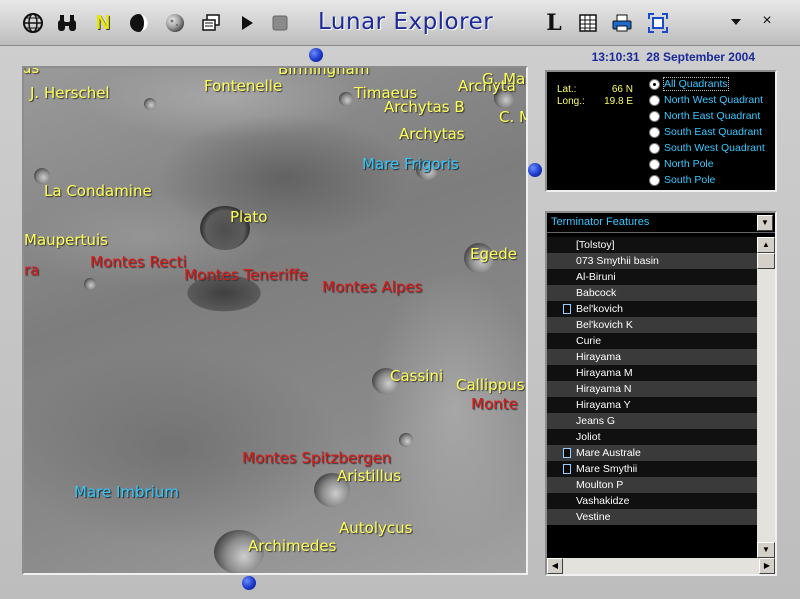  Describe the element at coordinates (652, 277) in the screenshot. I see `list-item: Al-Biruni` at that location.